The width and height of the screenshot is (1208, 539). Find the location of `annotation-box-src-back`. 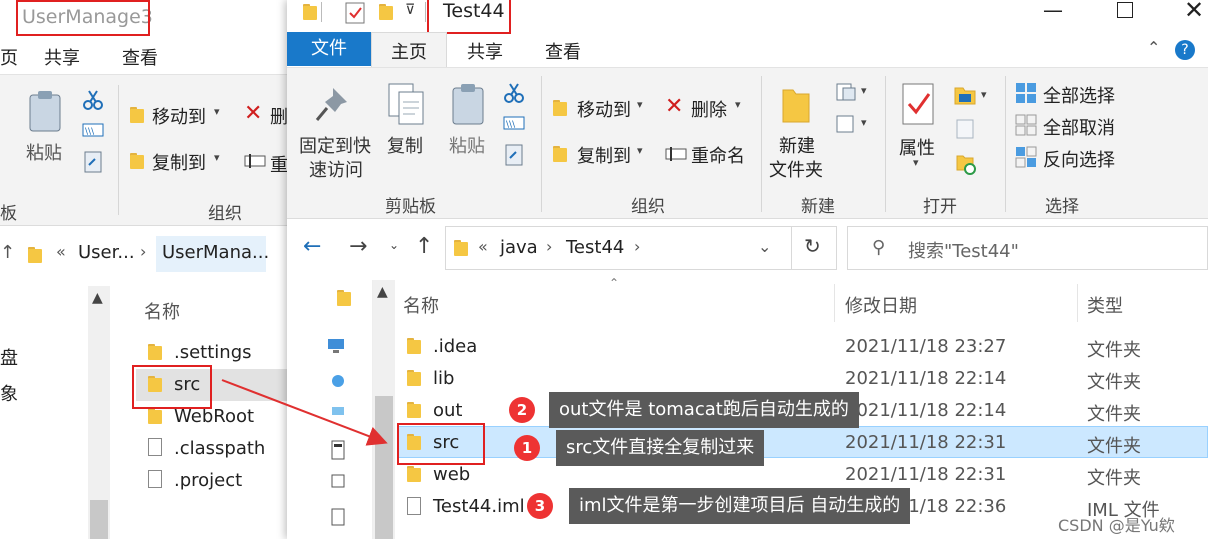

annotation-box-src-back is located at coordinates (172, 387).